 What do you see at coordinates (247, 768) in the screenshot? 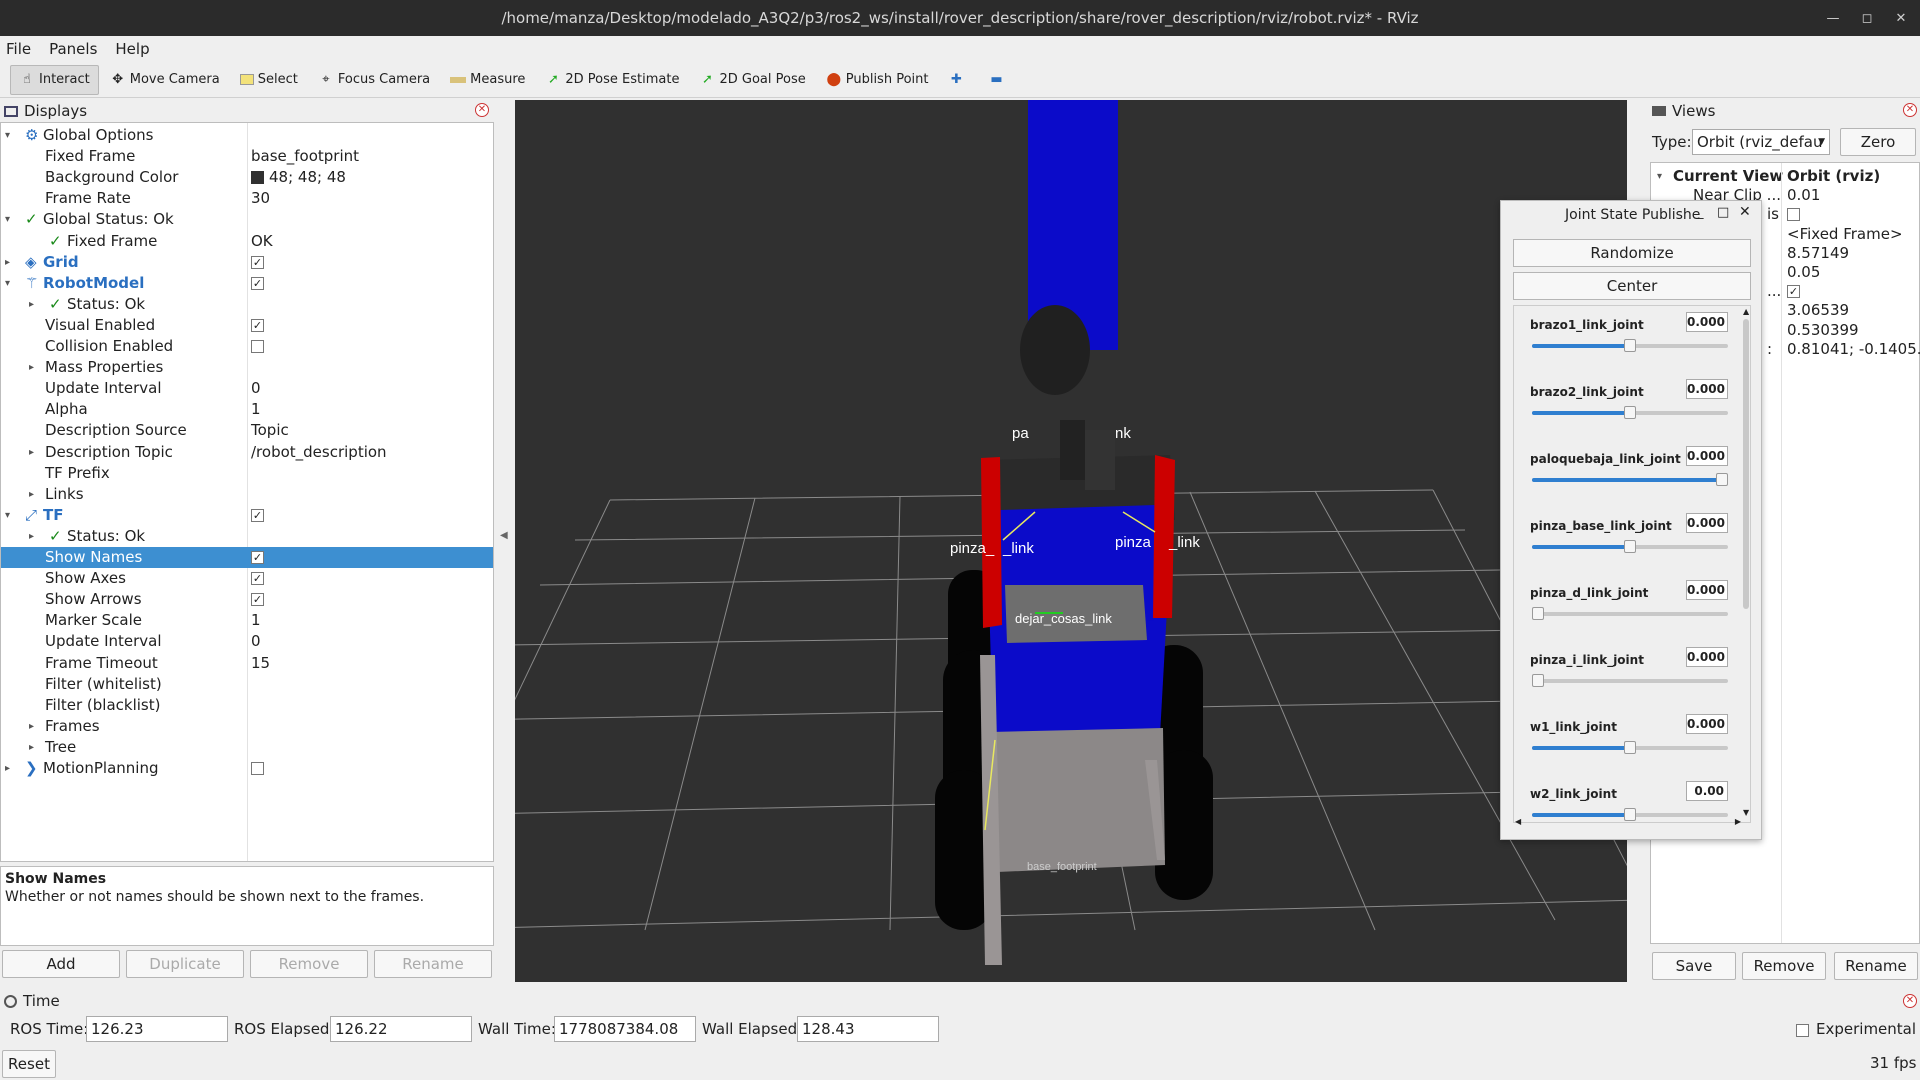
I see `display-tree-row: ▸ ❯ MotionPlanning` at bounding box center [247, 768].